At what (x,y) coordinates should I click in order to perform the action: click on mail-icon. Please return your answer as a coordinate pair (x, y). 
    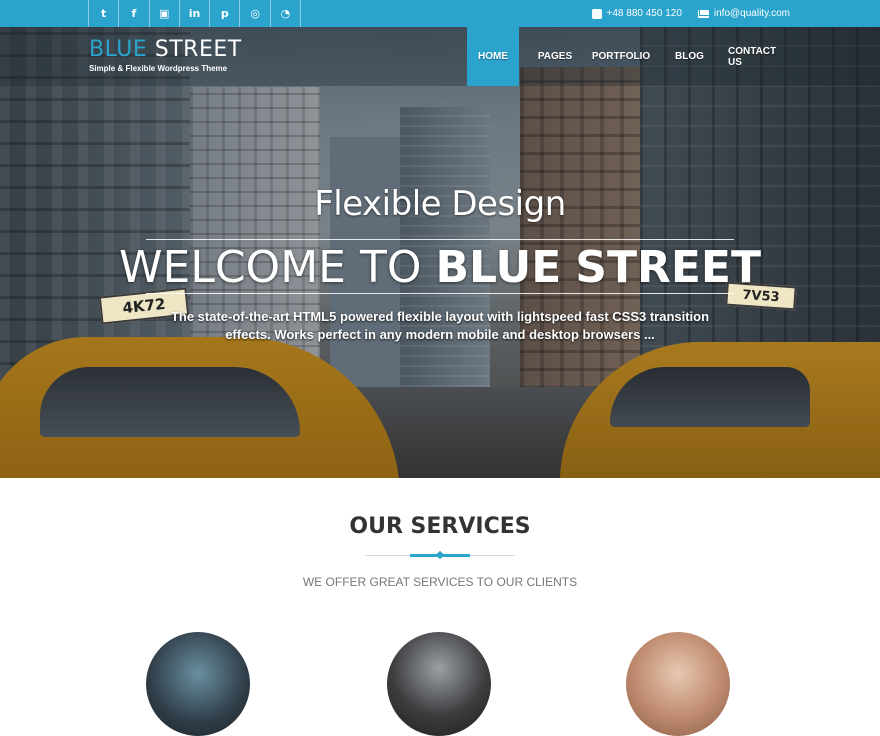
    Looking at the image, I should click on (703, 13).